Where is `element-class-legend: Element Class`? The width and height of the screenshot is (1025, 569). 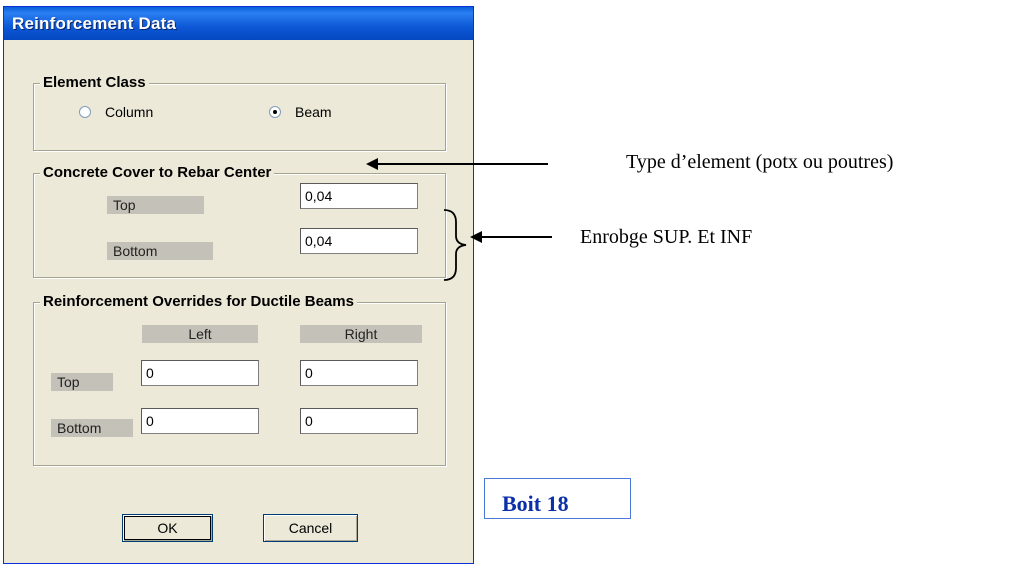 element-class-legend: Element Class is located at coordinates (94, 82).